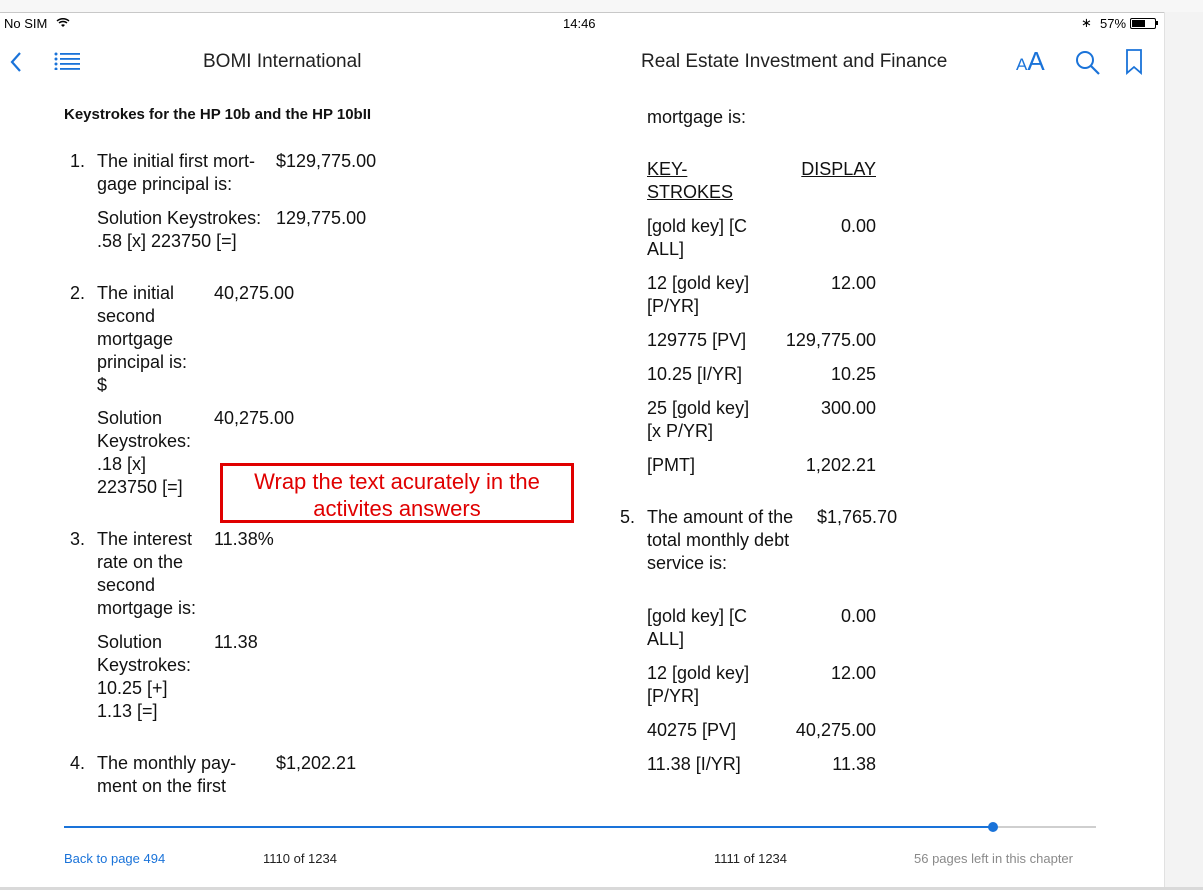 The width and height of the screenshot is (1203, 890). What do you see at coordinates (1088, 63) in the screenshot?
I see `search-icon` at bounding box center [1088, 63].